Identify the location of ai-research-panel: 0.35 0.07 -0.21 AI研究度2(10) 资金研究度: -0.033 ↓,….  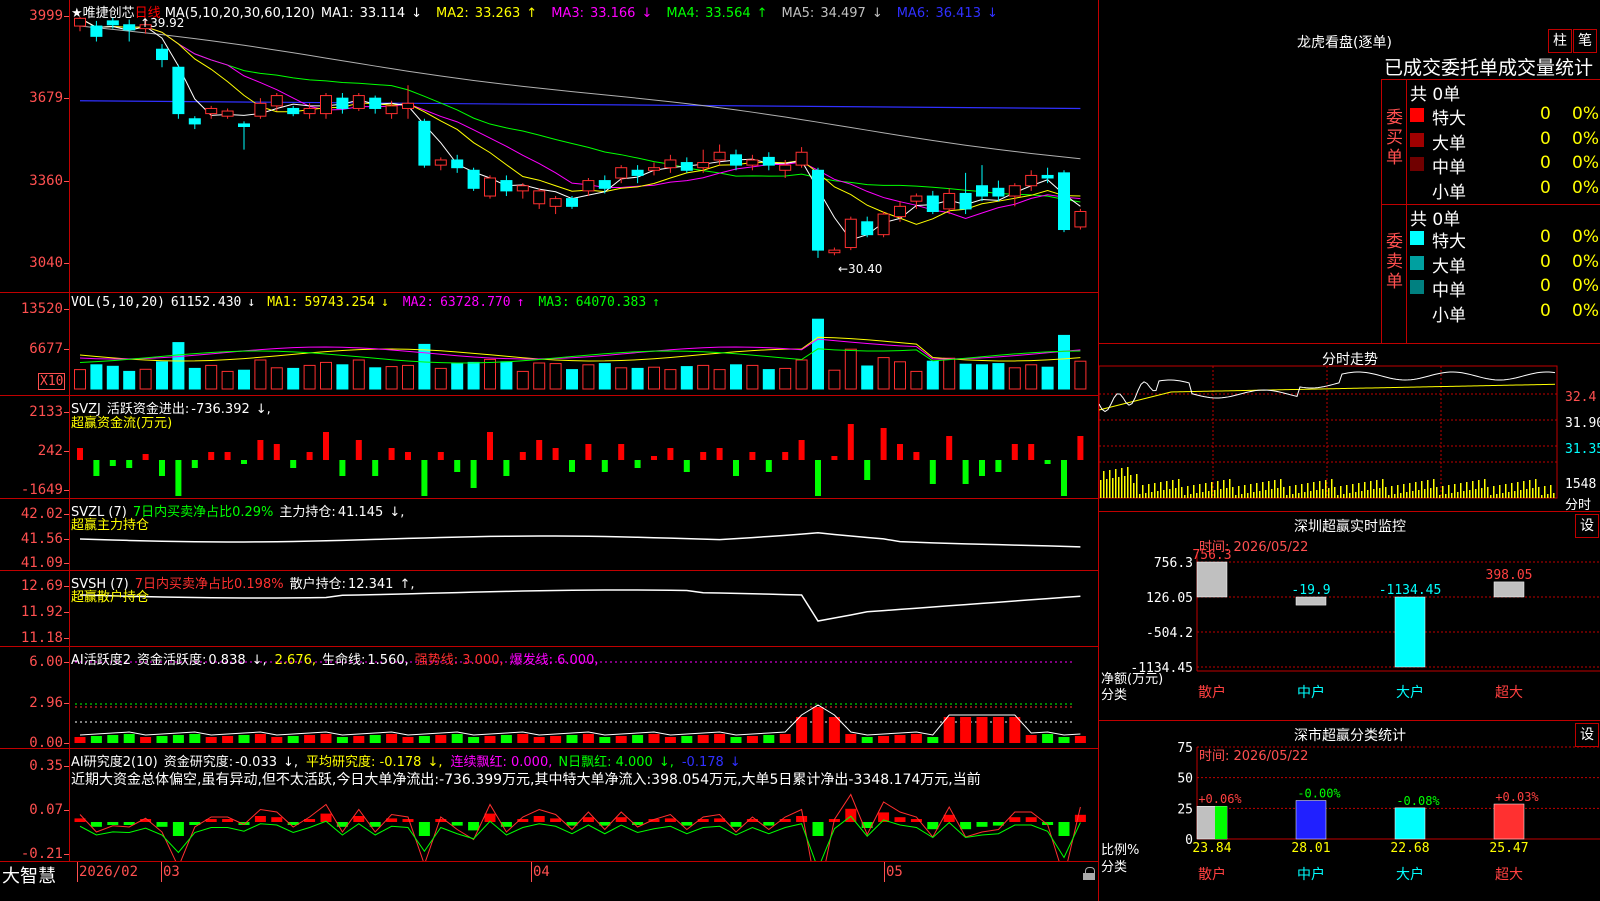
(549, 805).